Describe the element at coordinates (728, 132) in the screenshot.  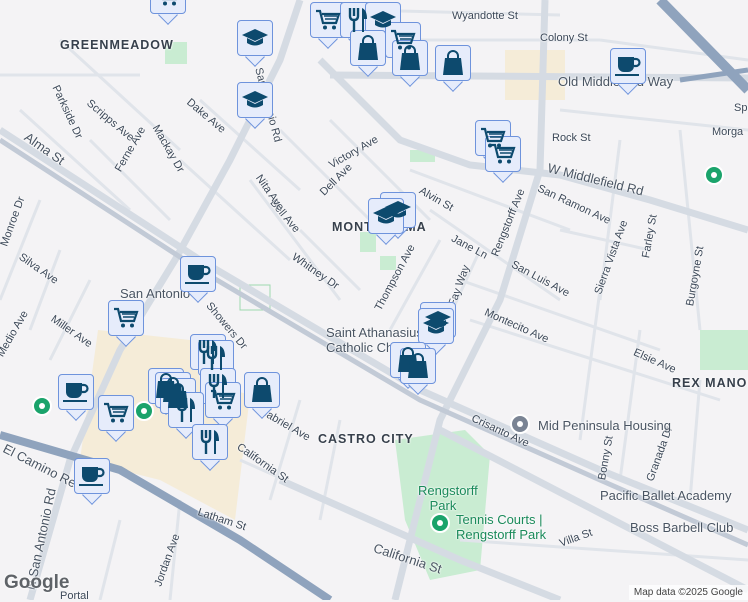
I see `street-label: Morga` at that location.